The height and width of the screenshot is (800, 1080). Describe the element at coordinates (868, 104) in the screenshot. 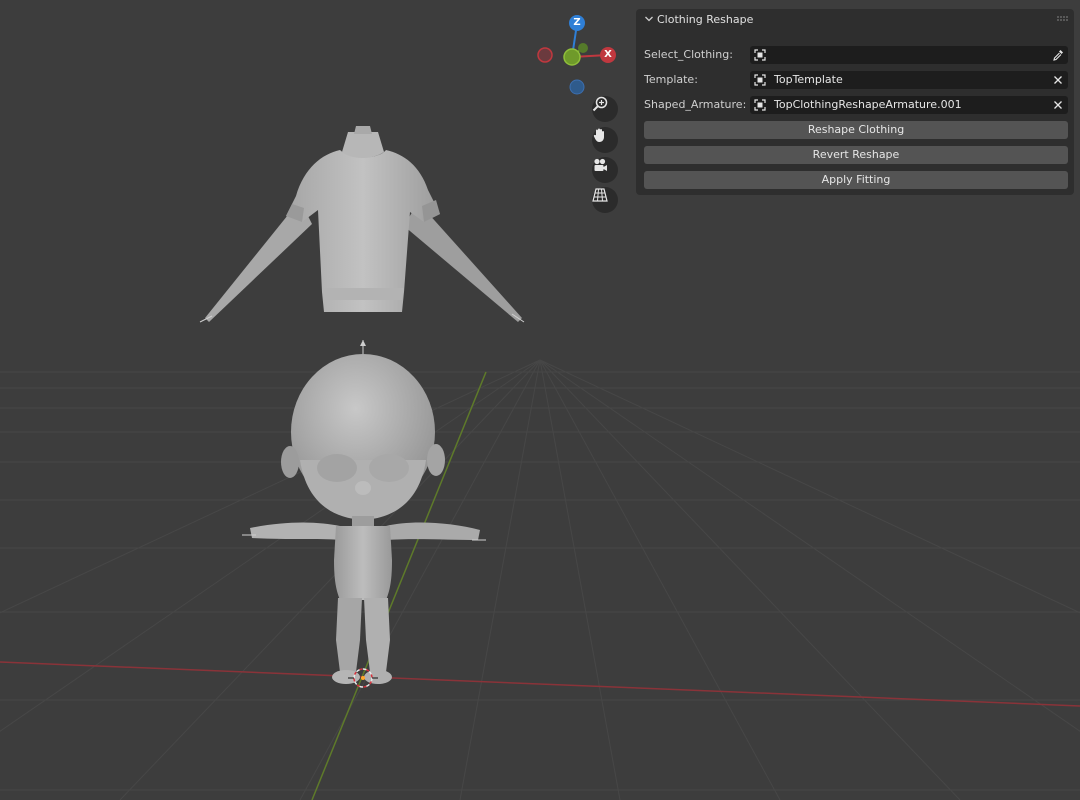

I see `shaped-armature-value: TopClothingReshapeArmature.001` at that location.